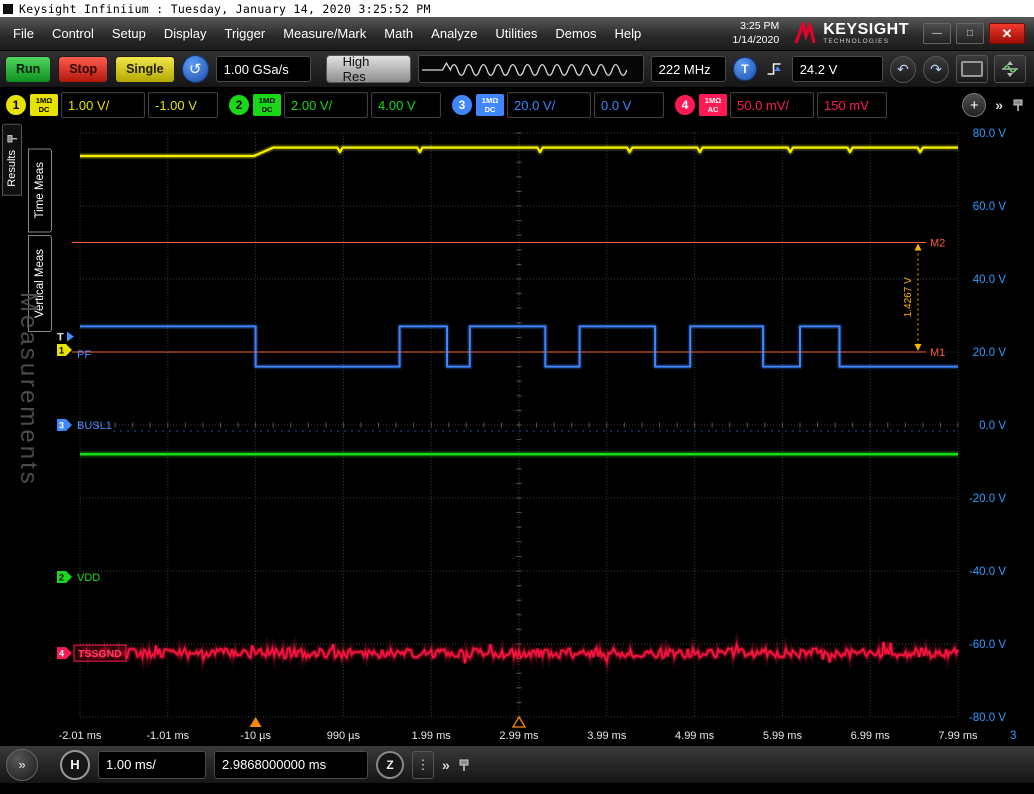 The height and width of the screenshot is (794, 1034). I want to click on add-waveform-button: +, so click(974, 105).